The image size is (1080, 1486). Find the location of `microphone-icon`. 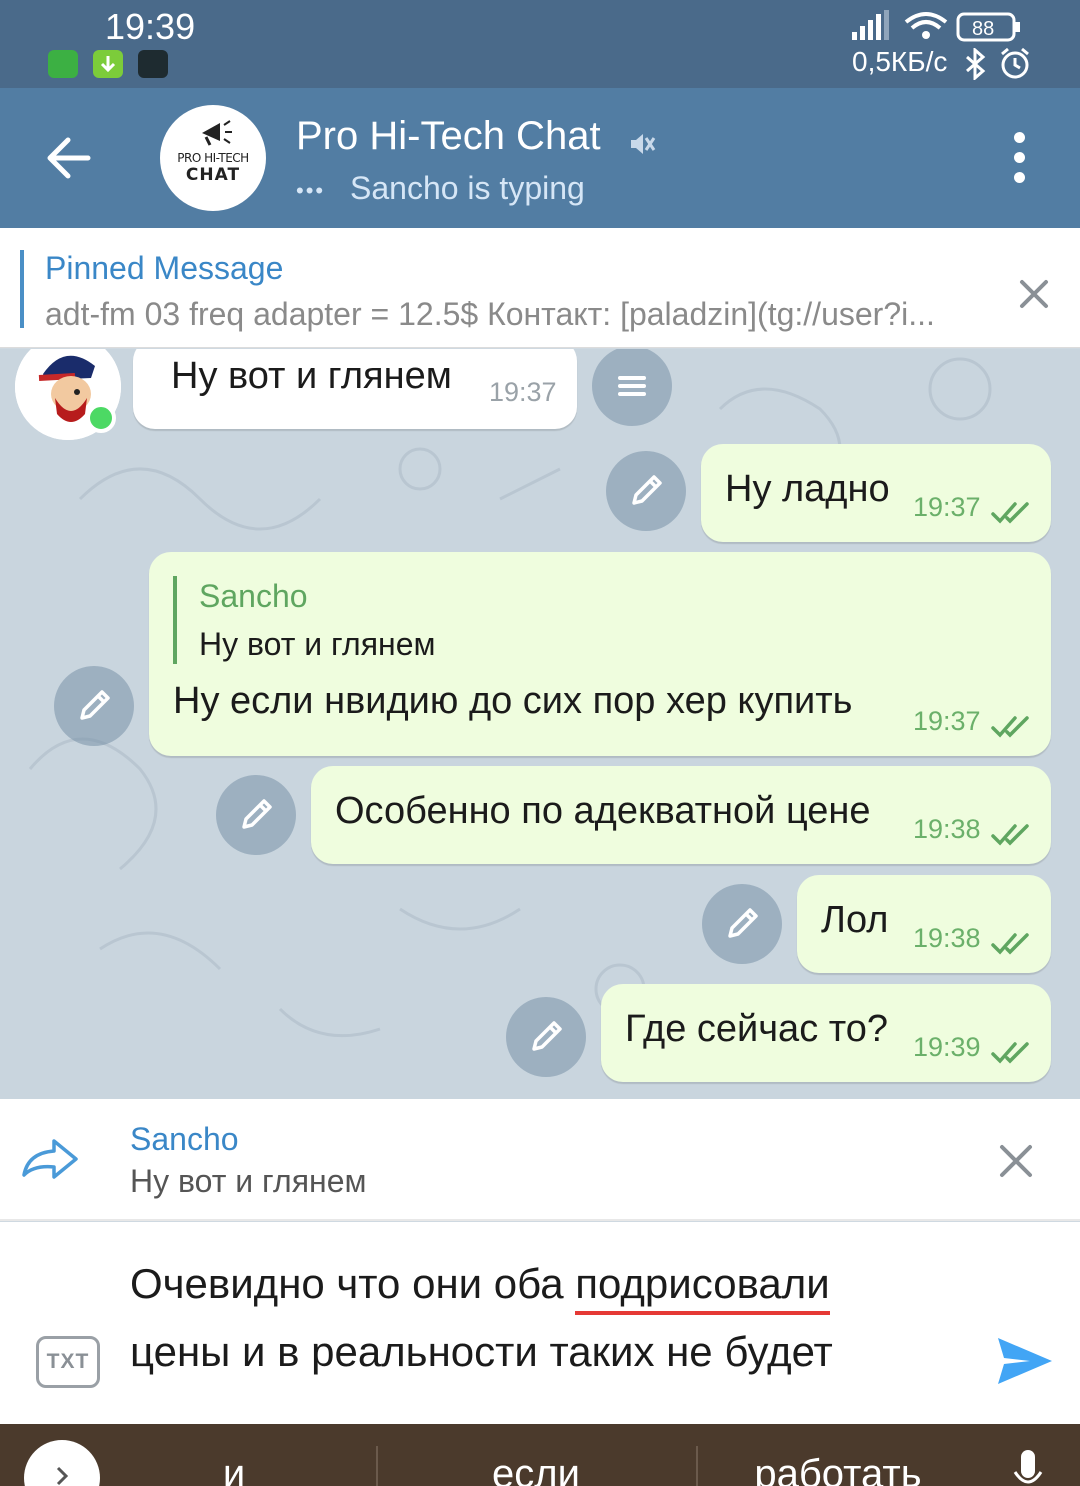

microphone-icon is located at coordinates (1028, 1467).